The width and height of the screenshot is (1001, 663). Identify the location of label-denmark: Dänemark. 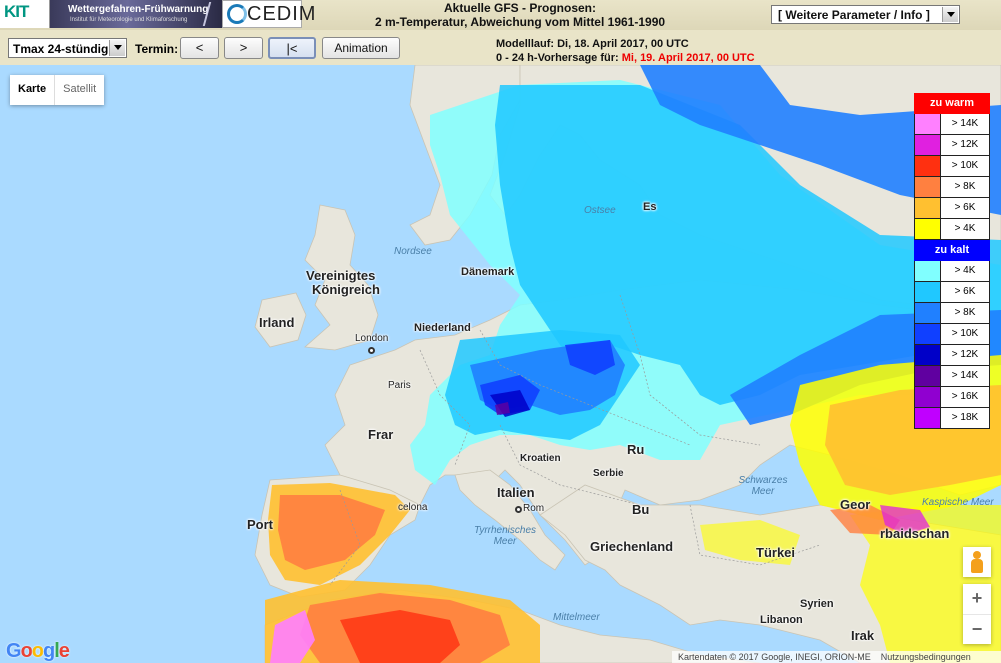
(488, 272).